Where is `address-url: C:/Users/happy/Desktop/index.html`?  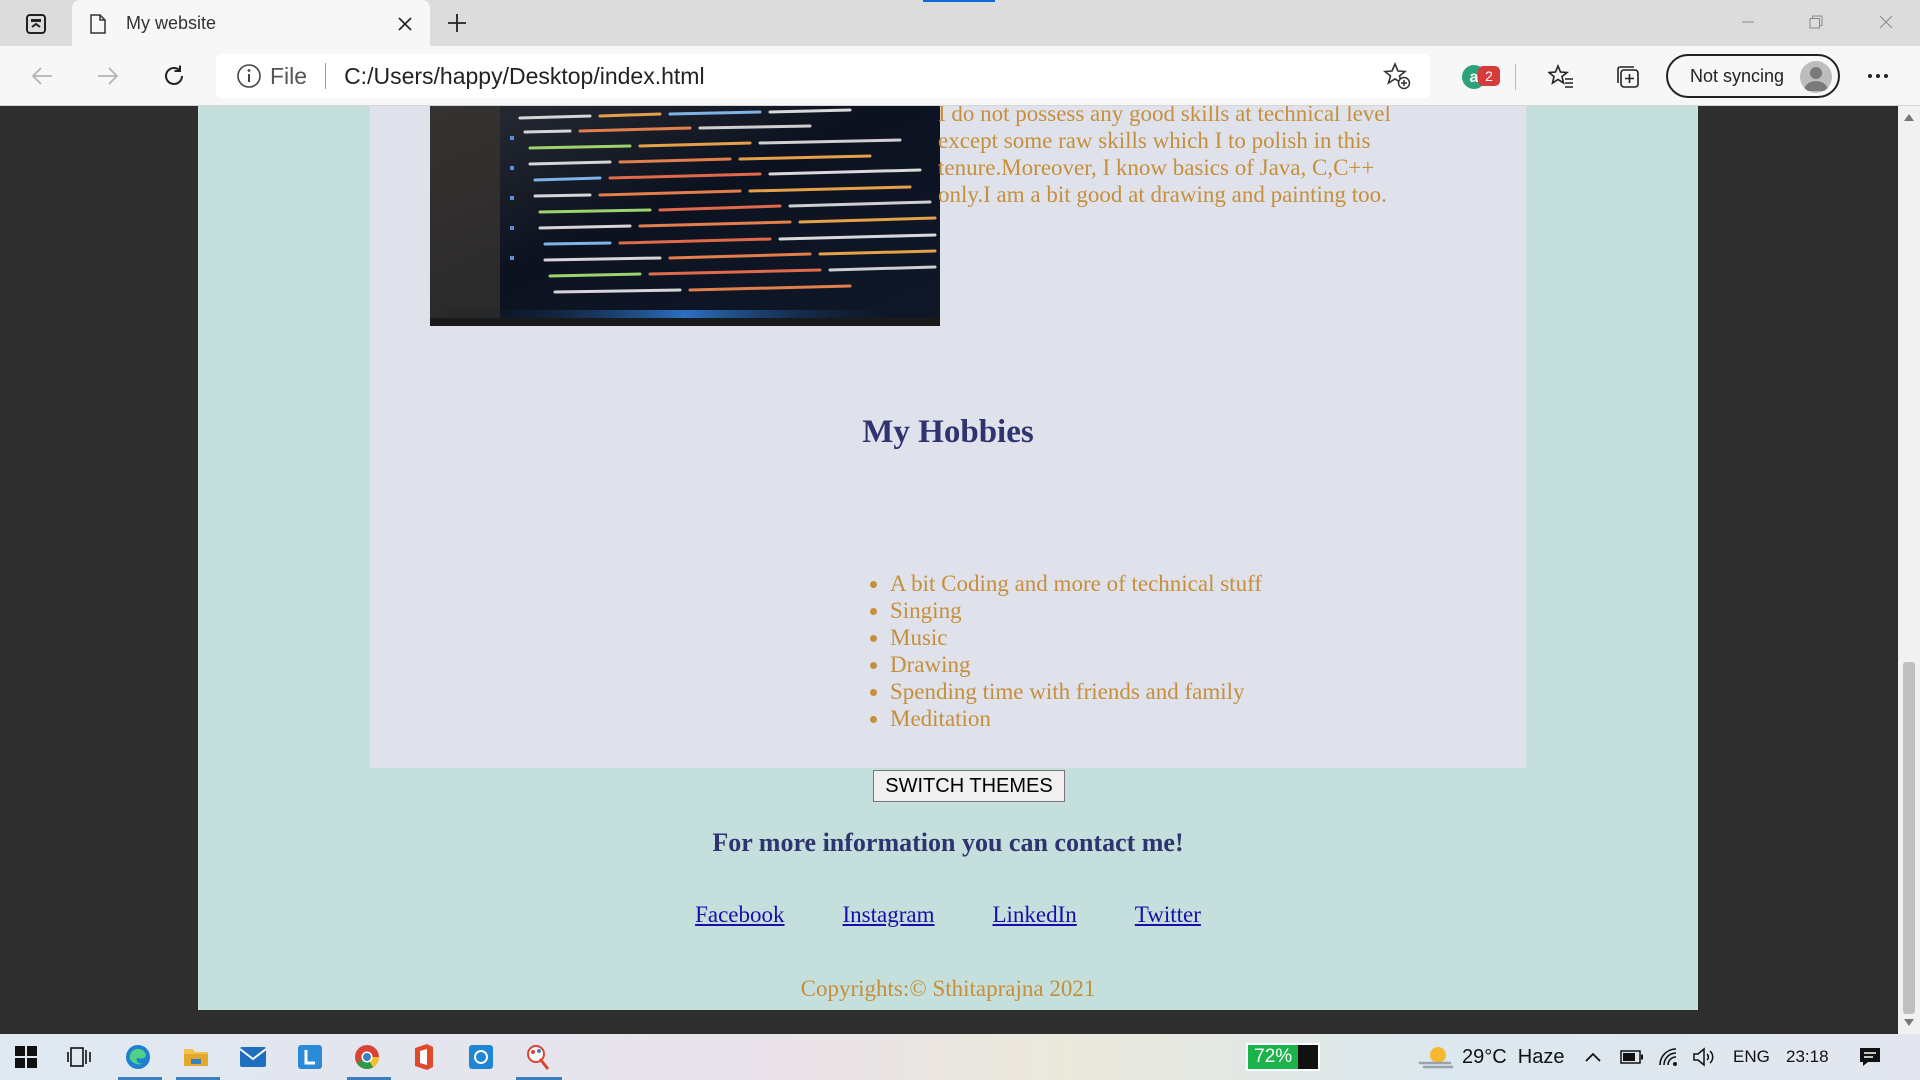 address-url: C:/Users/happy/Desktop/index.html is located at coordinates (863, 76).